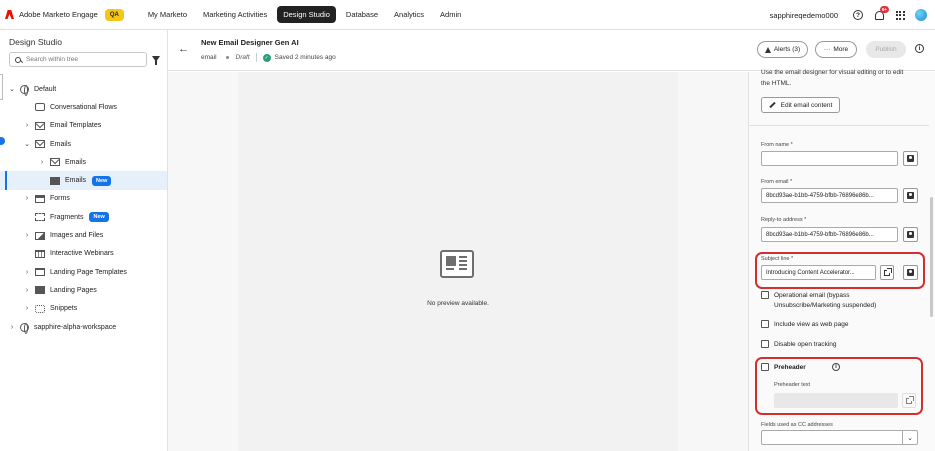 The width and height of the screenshot is (935, 451). I want to click on email-title: New Email Designer Gen AI, so click(250, 42).